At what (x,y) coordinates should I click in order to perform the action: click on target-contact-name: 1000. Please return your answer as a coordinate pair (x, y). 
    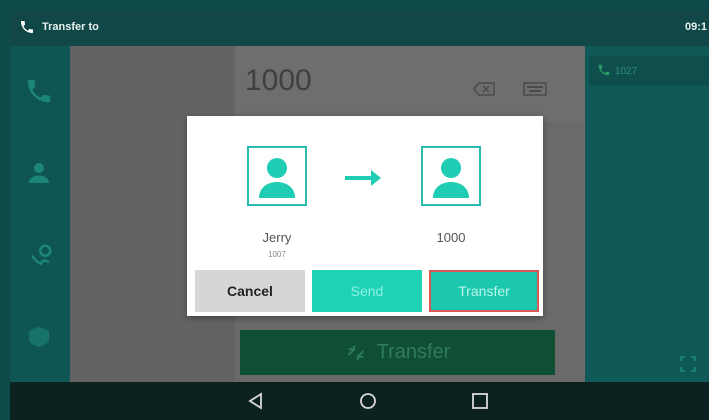
    Looking at the image, I should click on (451, 237).